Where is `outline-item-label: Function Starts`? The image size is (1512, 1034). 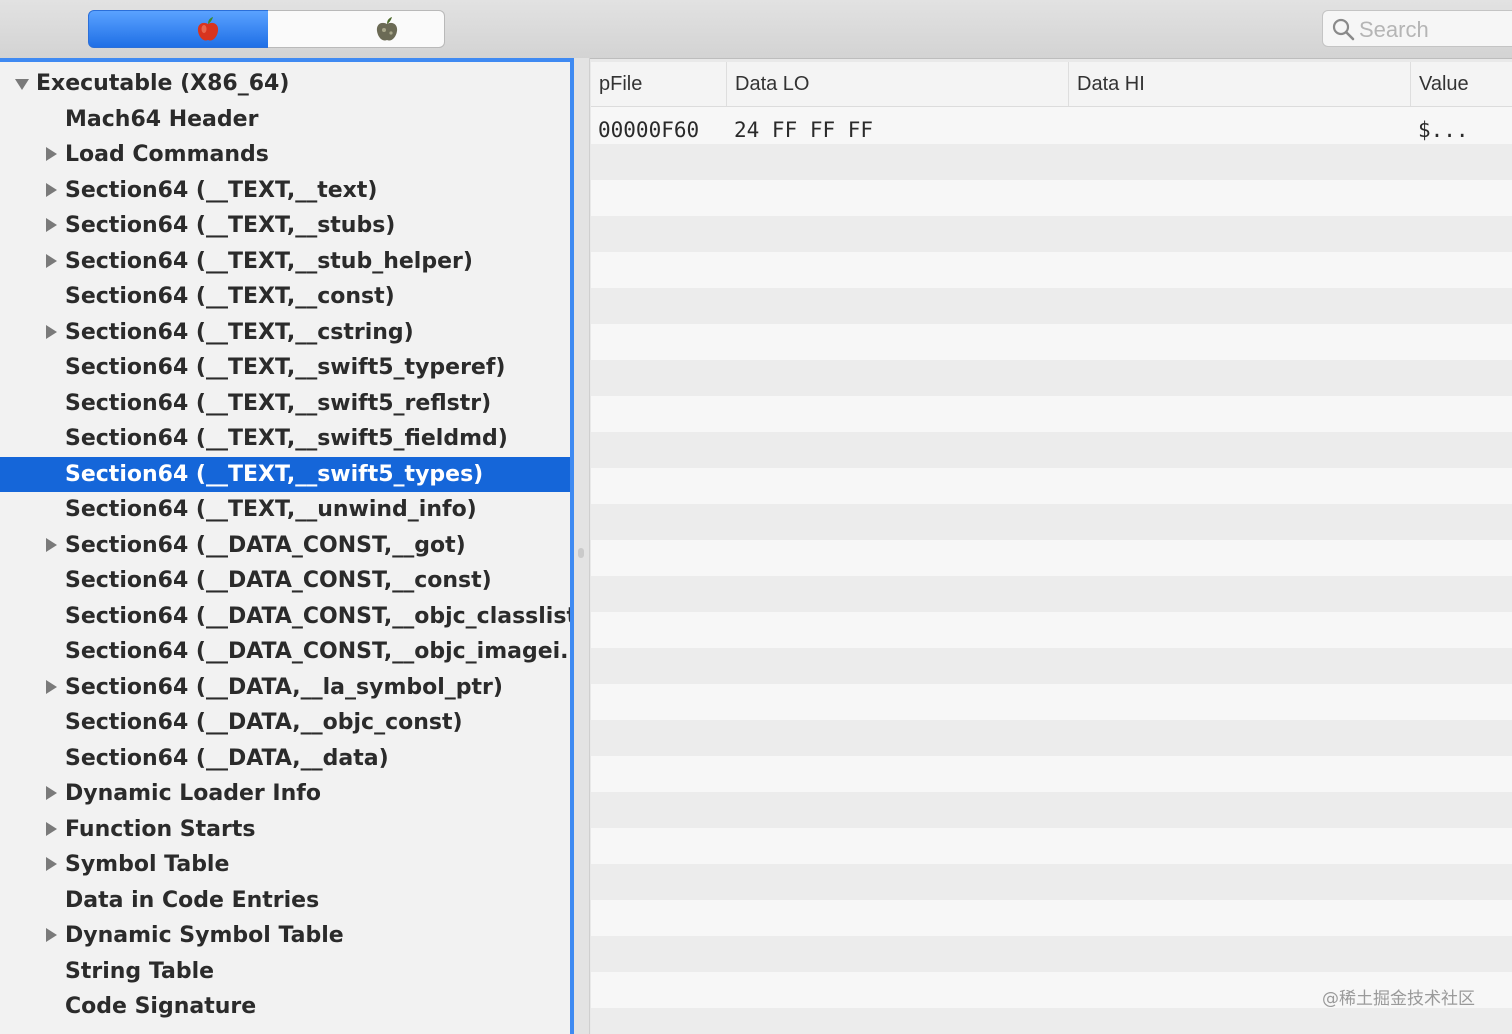 outline-item-label: Function Starts is located at coordinates (160, 829).